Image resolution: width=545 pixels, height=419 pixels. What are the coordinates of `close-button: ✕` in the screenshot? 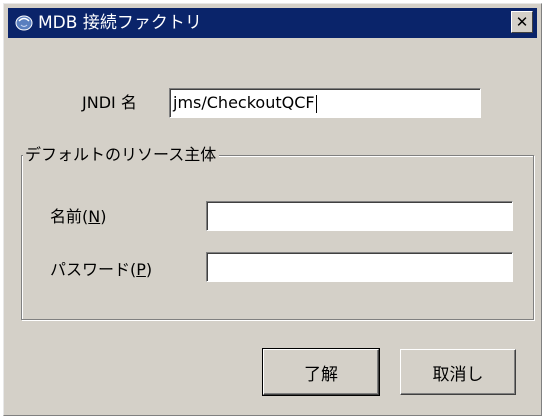 It's located at (522, 22).